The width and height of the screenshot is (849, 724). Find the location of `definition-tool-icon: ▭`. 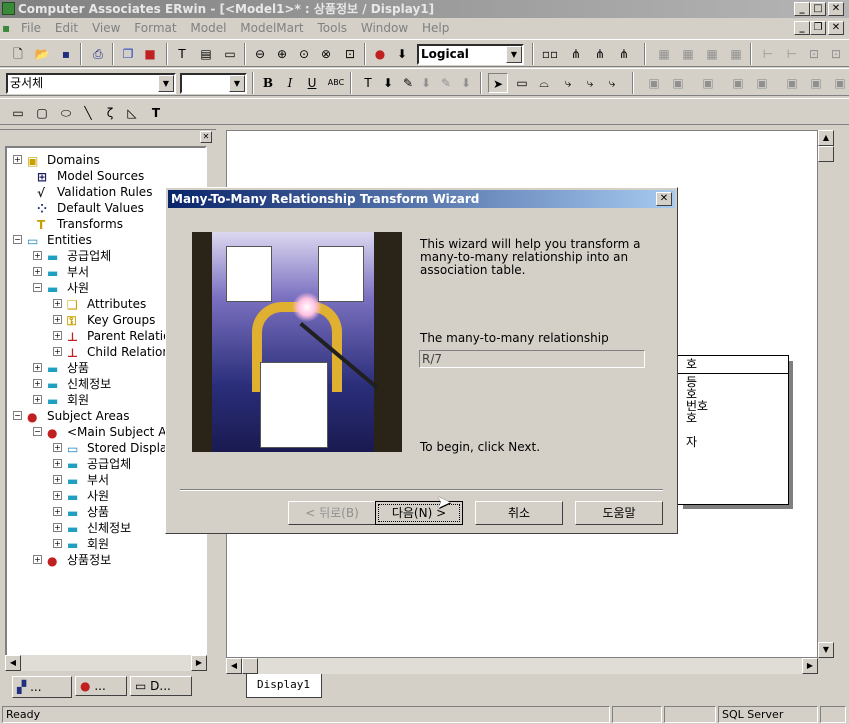

definition-tool-icon: ▭ is located at coordinates (230, 54).